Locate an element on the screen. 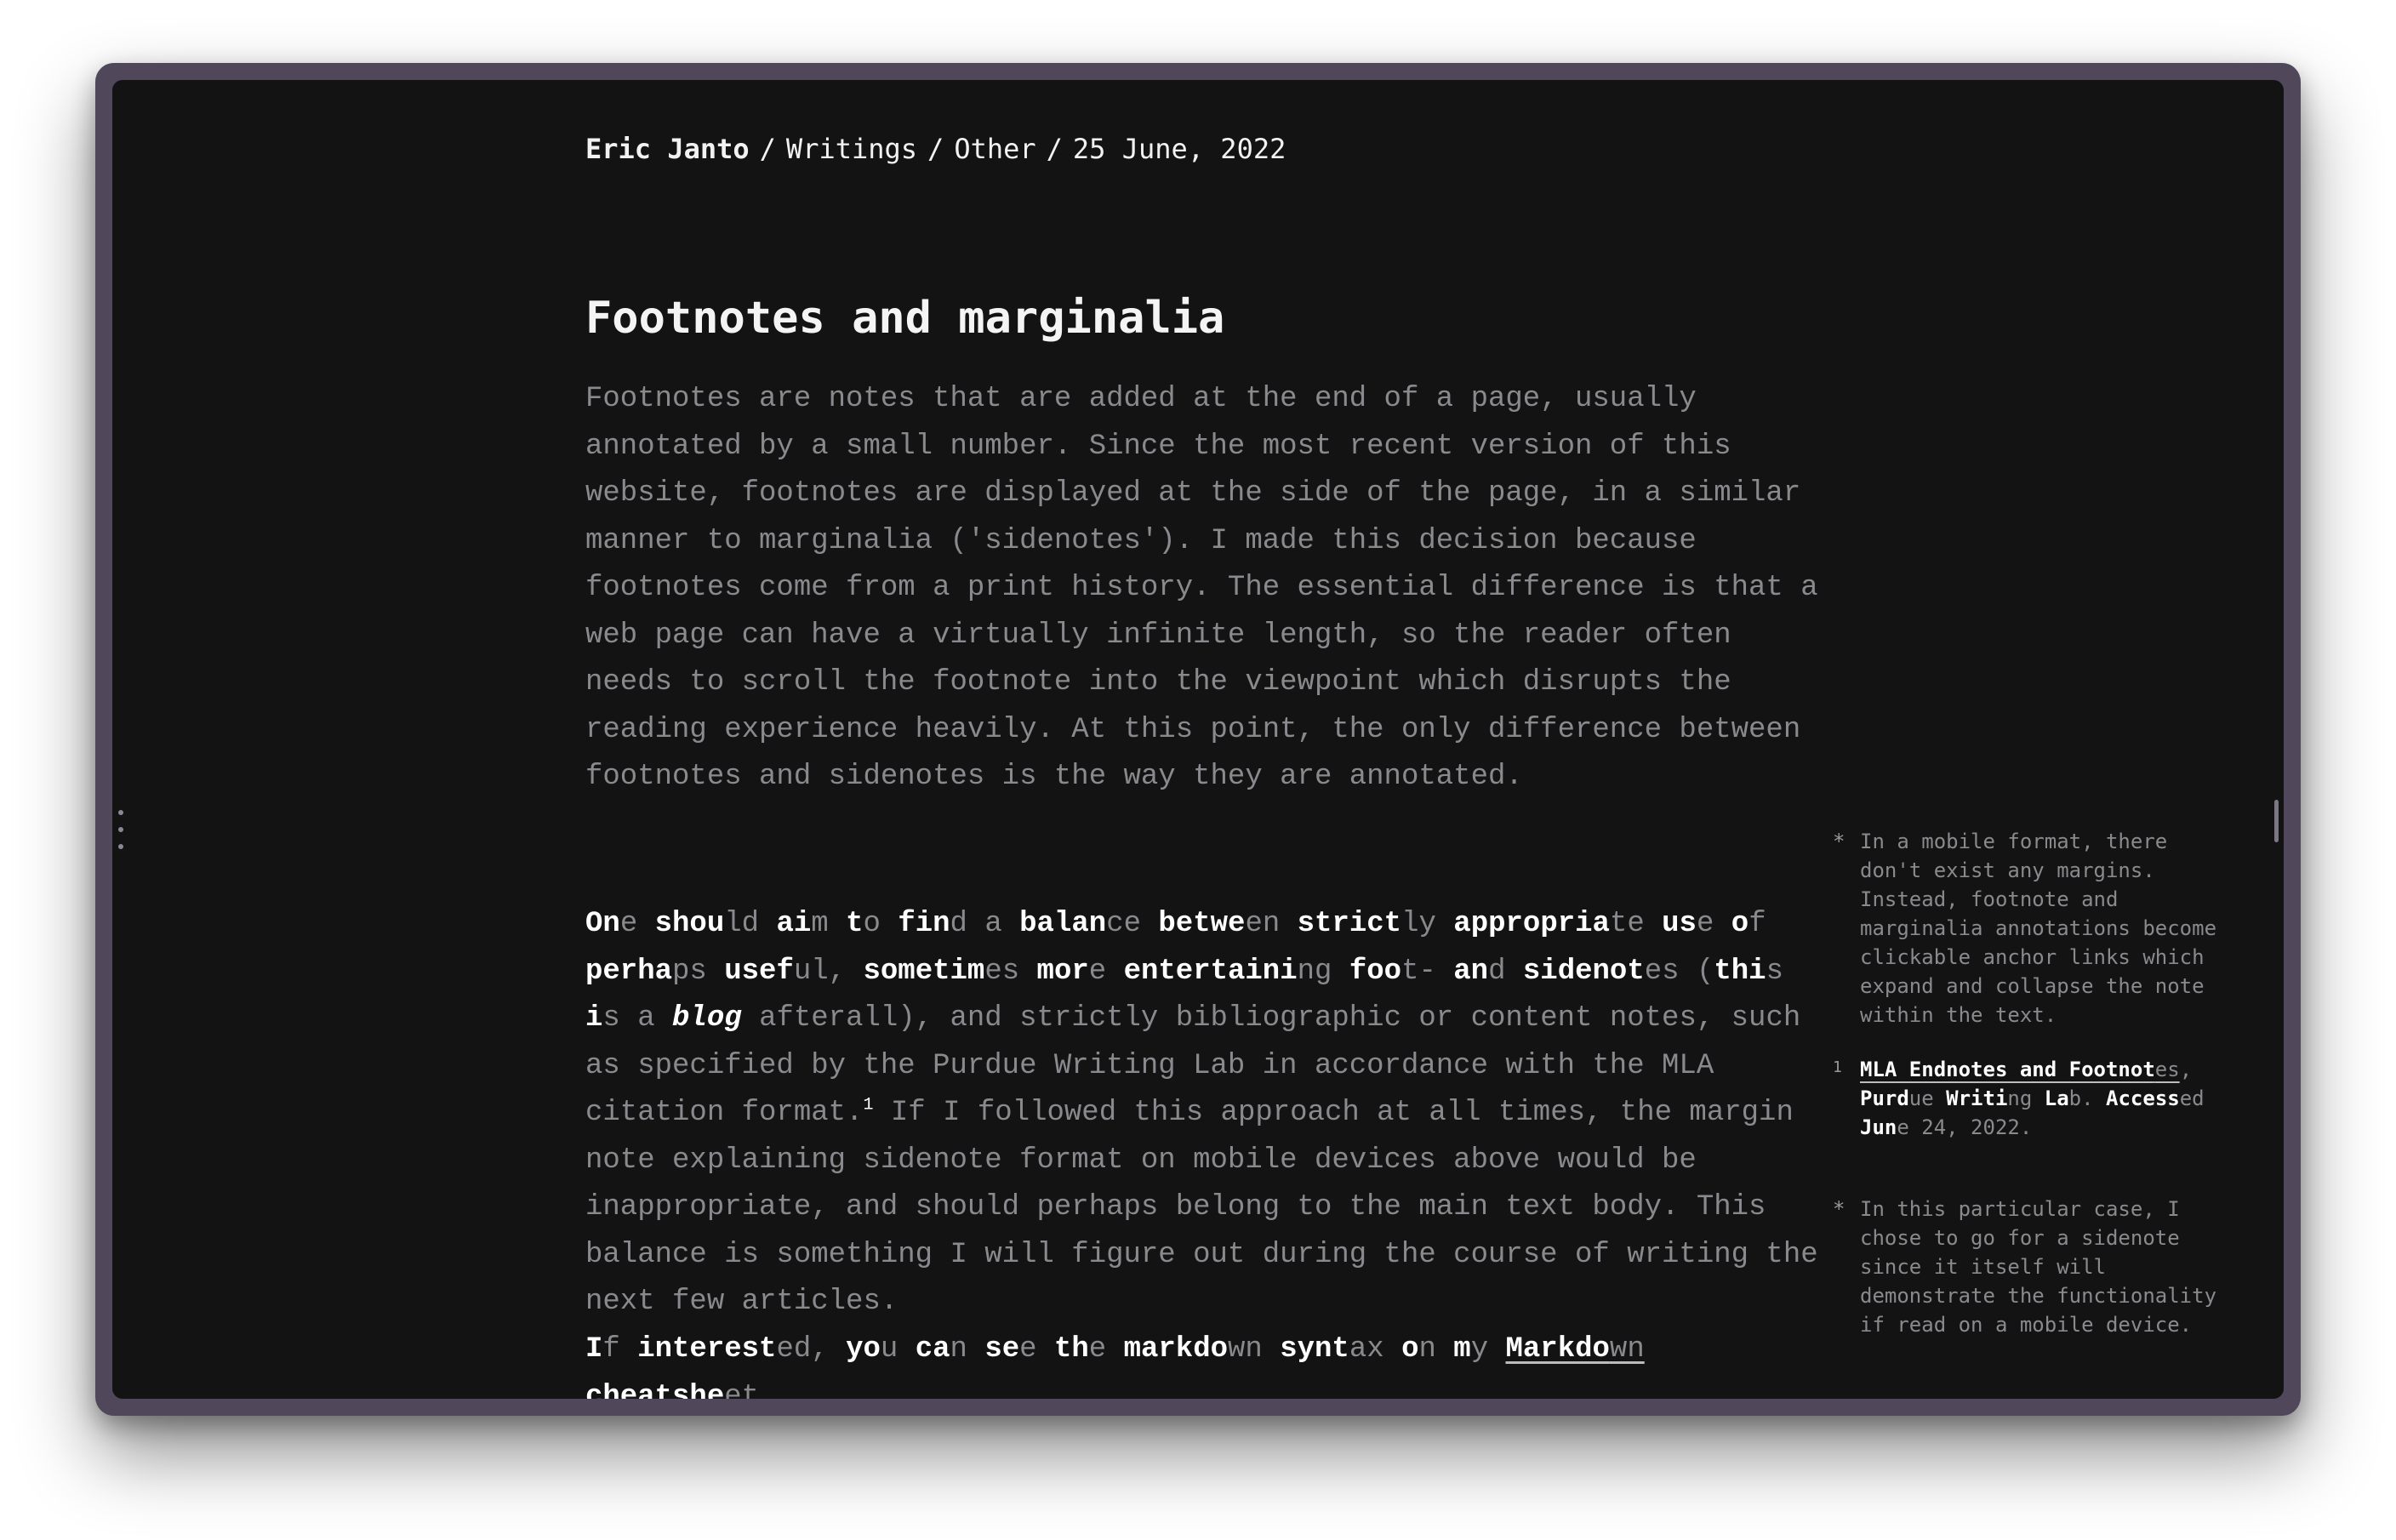 The image size is (2396, 1540). article-title: Footnotes and marginalia is located at coordinates (905, 318).